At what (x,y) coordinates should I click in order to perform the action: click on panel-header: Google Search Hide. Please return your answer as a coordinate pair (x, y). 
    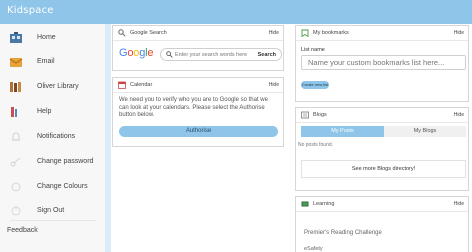
    Looking at the image, I should click on (198, 33).